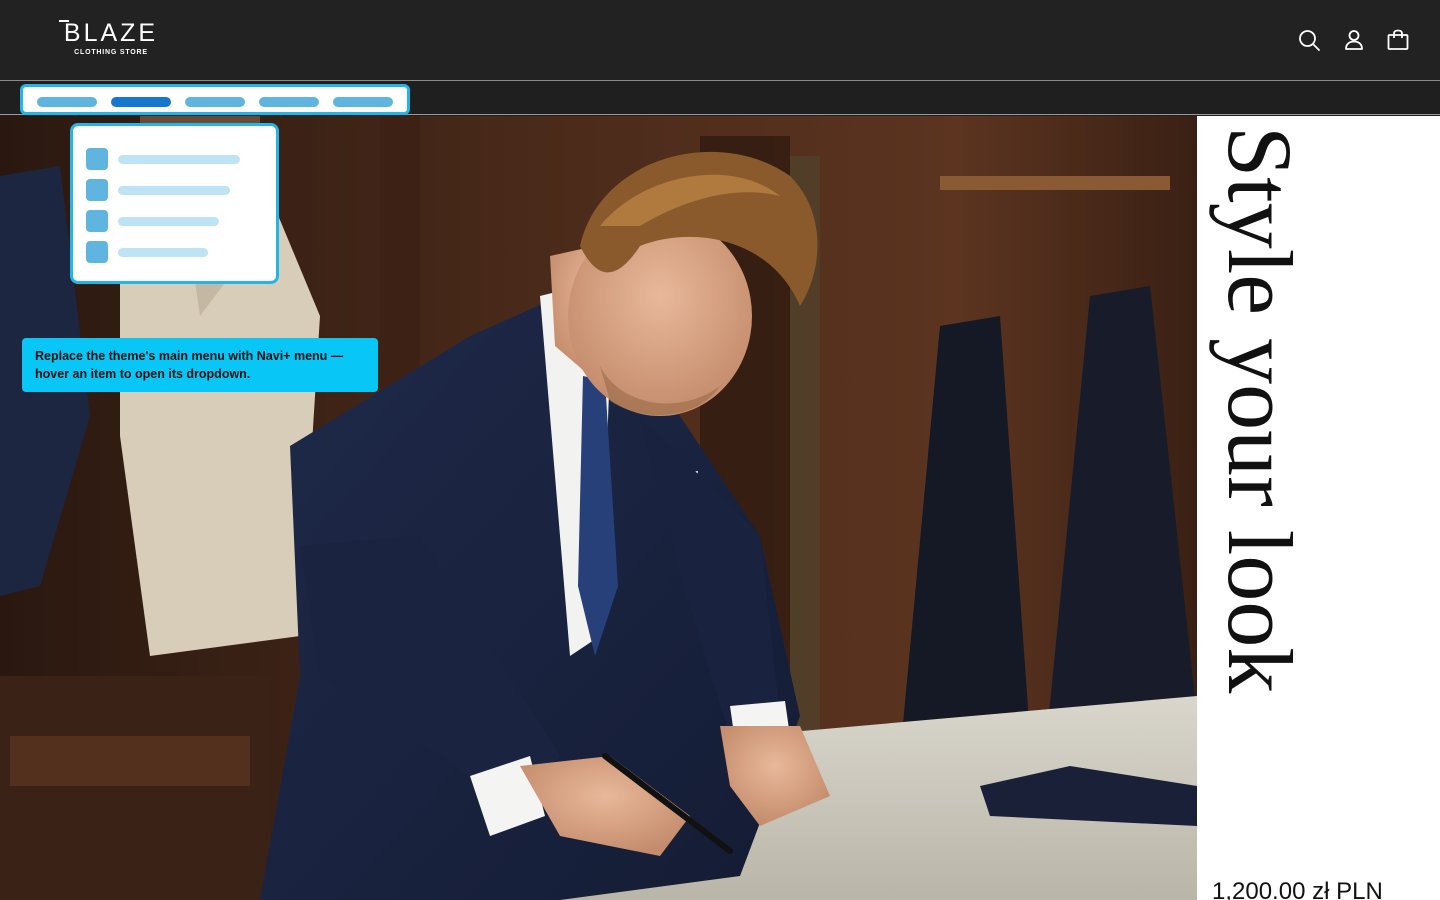  I want to click on account-icon, so click(1354, 40).